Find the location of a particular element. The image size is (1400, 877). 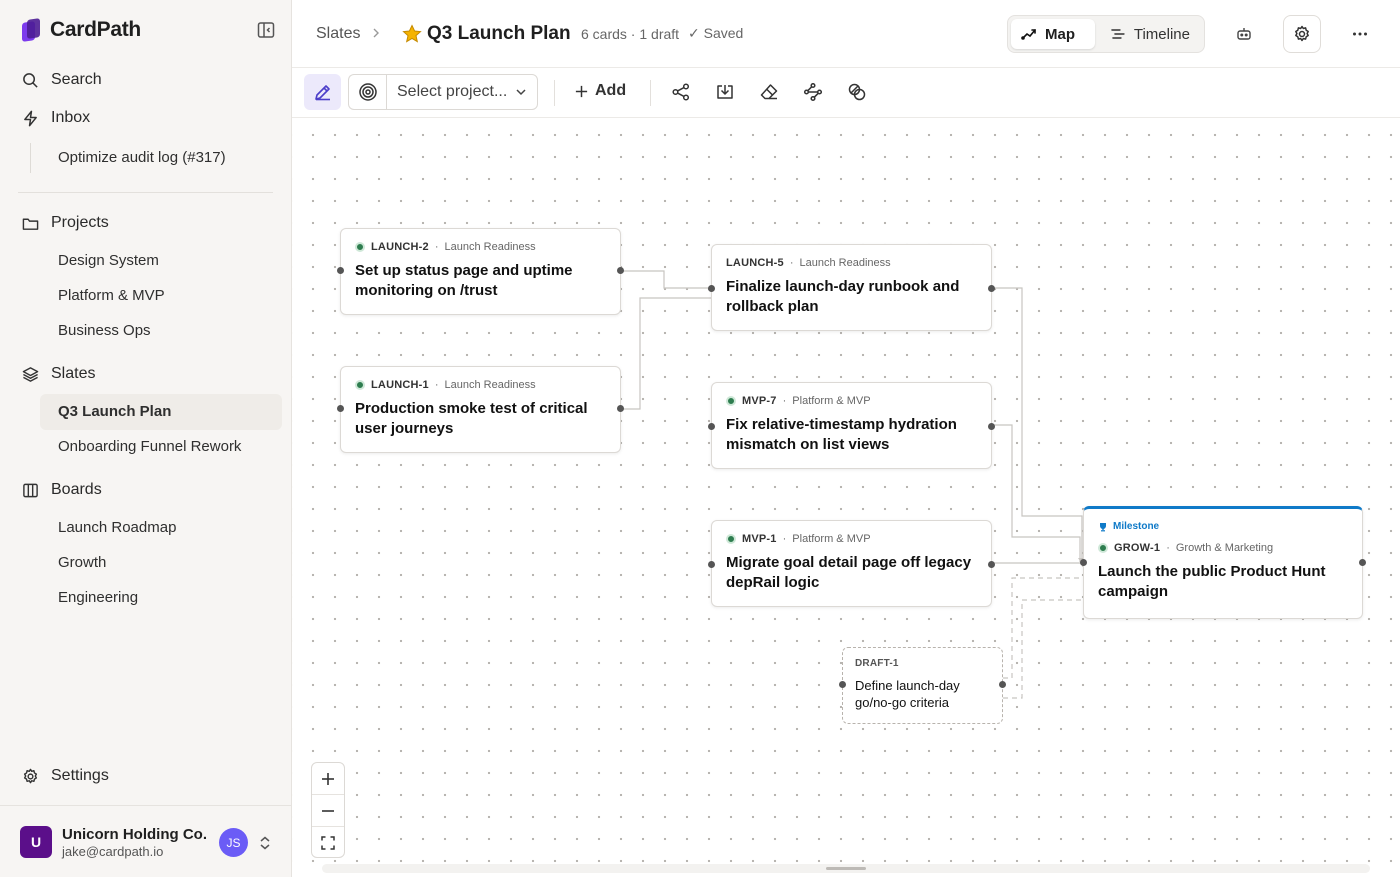

folder-icon is located at coordinates (30, 224).